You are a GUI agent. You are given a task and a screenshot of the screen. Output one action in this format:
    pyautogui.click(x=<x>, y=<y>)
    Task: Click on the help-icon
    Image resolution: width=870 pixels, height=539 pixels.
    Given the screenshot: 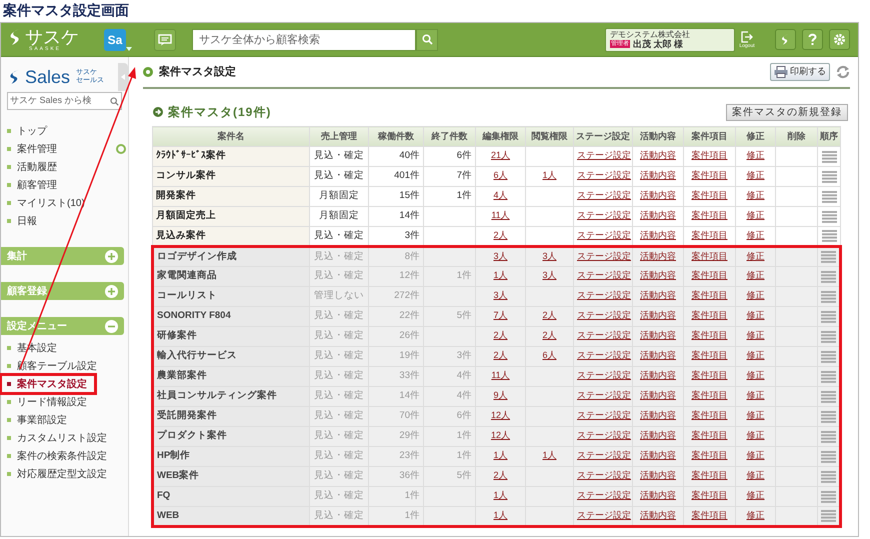 What is the action you would take?
    pyautogui.click(x=812, y=39)
    